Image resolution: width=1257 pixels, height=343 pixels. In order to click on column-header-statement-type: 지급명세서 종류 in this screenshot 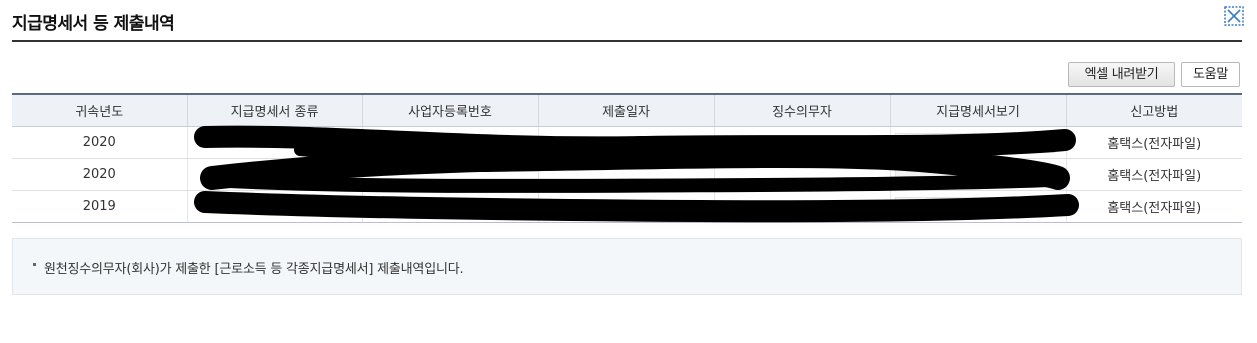, I will do `click(274, 110)`.